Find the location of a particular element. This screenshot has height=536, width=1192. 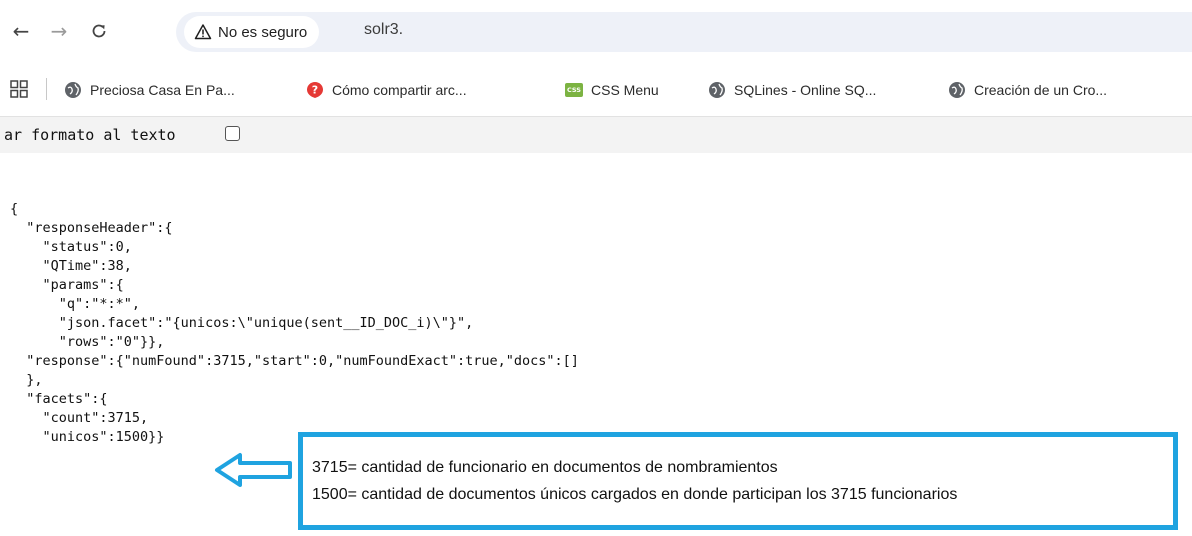

json-line: "rows":"0"}}, is located at coordinates (87, 342).